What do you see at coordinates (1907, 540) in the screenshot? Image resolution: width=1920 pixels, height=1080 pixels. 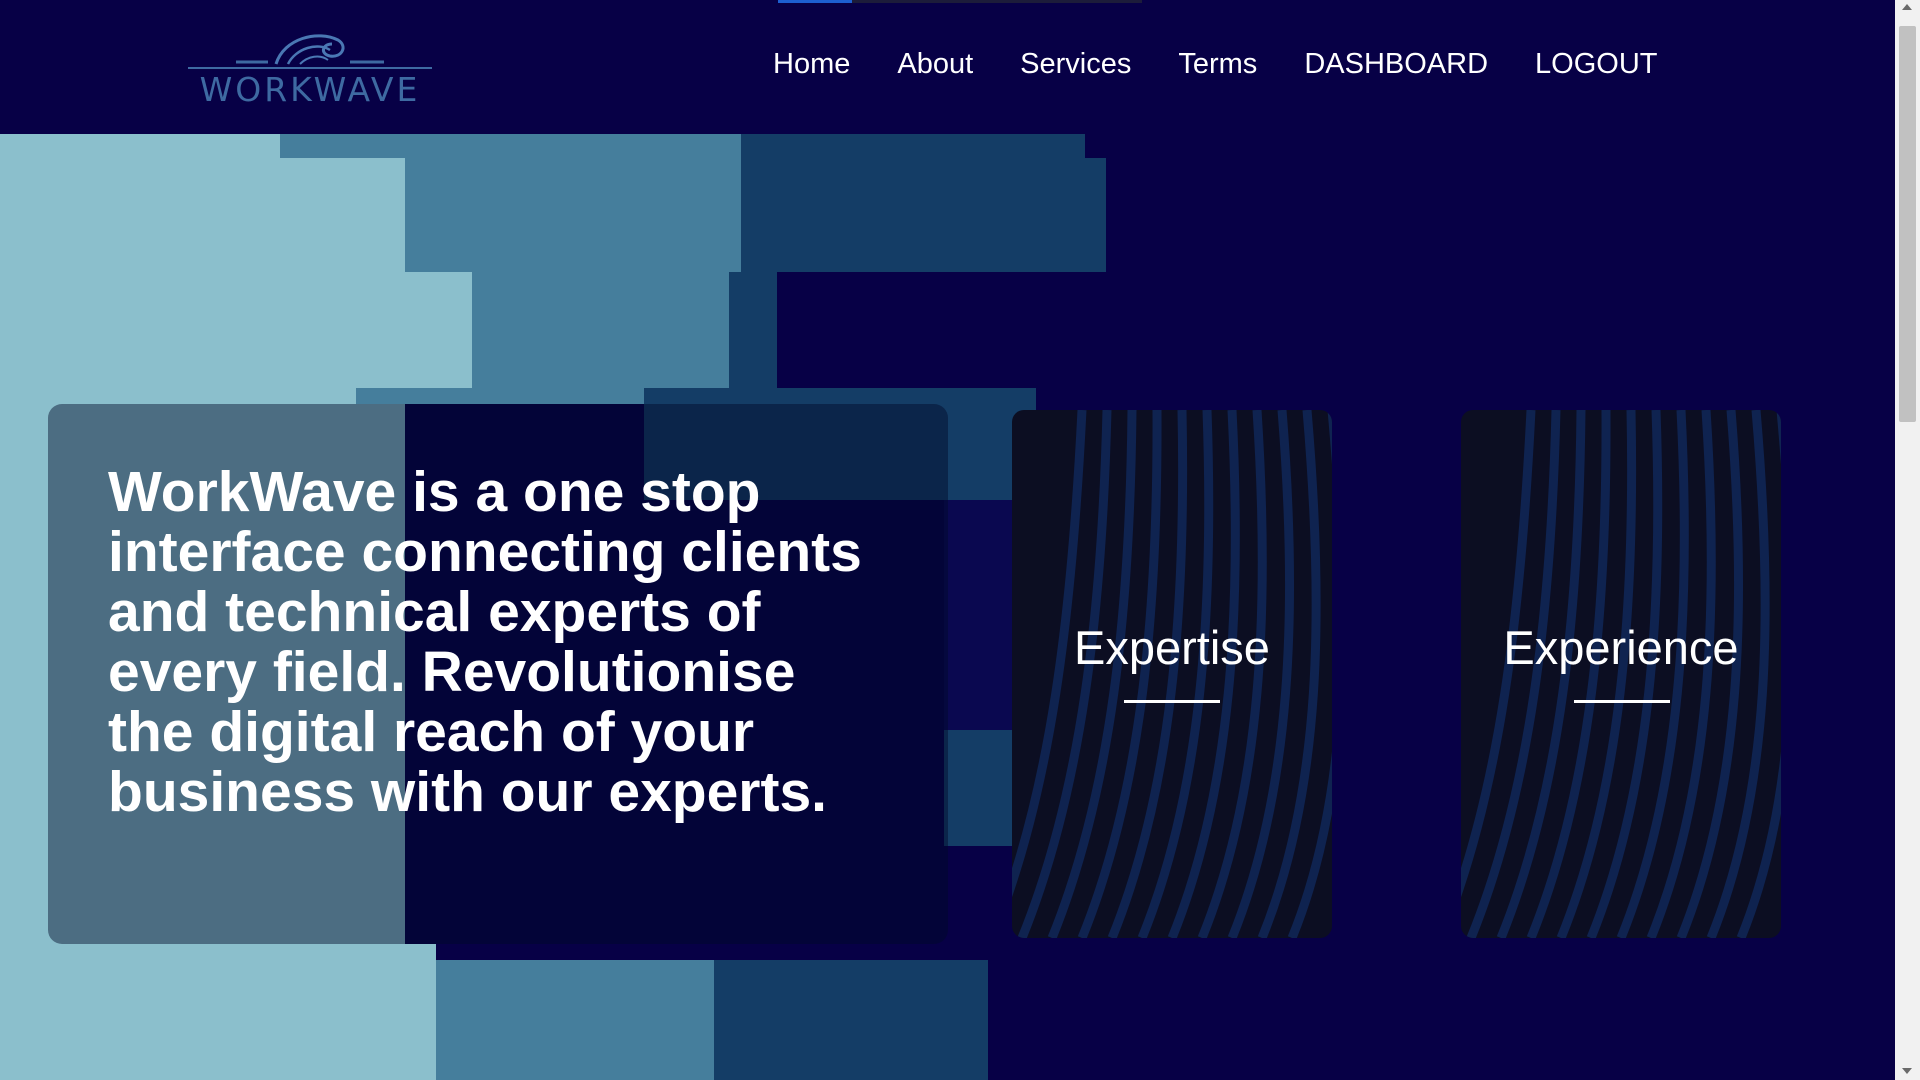 I see `vertical-scrollbar` at bounding box center [1907, 540].